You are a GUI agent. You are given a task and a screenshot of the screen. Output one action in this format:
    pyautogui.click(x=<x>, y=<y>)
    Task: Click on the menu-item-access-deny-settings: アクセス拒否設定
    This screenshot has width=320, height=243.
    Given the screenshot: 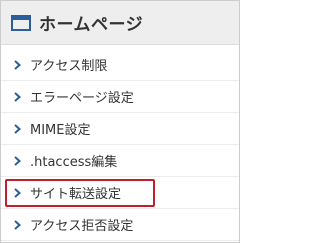 What is the action you would take?
    pyautogui.click(x=120, y=225)
    